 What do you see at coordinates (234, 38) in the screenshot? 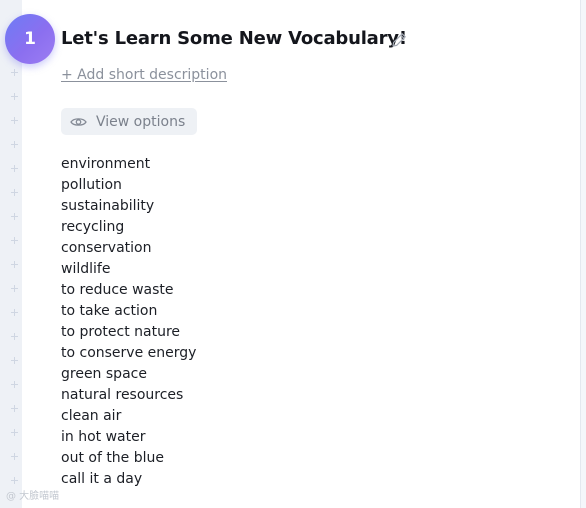
I see `section-title: Let's Learn Some New Vocabulary!` at bounding box center [234, 38].